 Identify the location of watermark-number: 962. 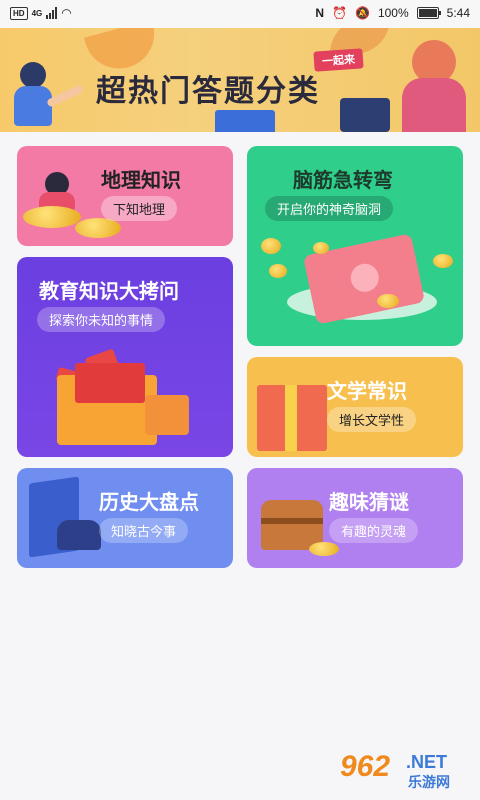
(365, 766).